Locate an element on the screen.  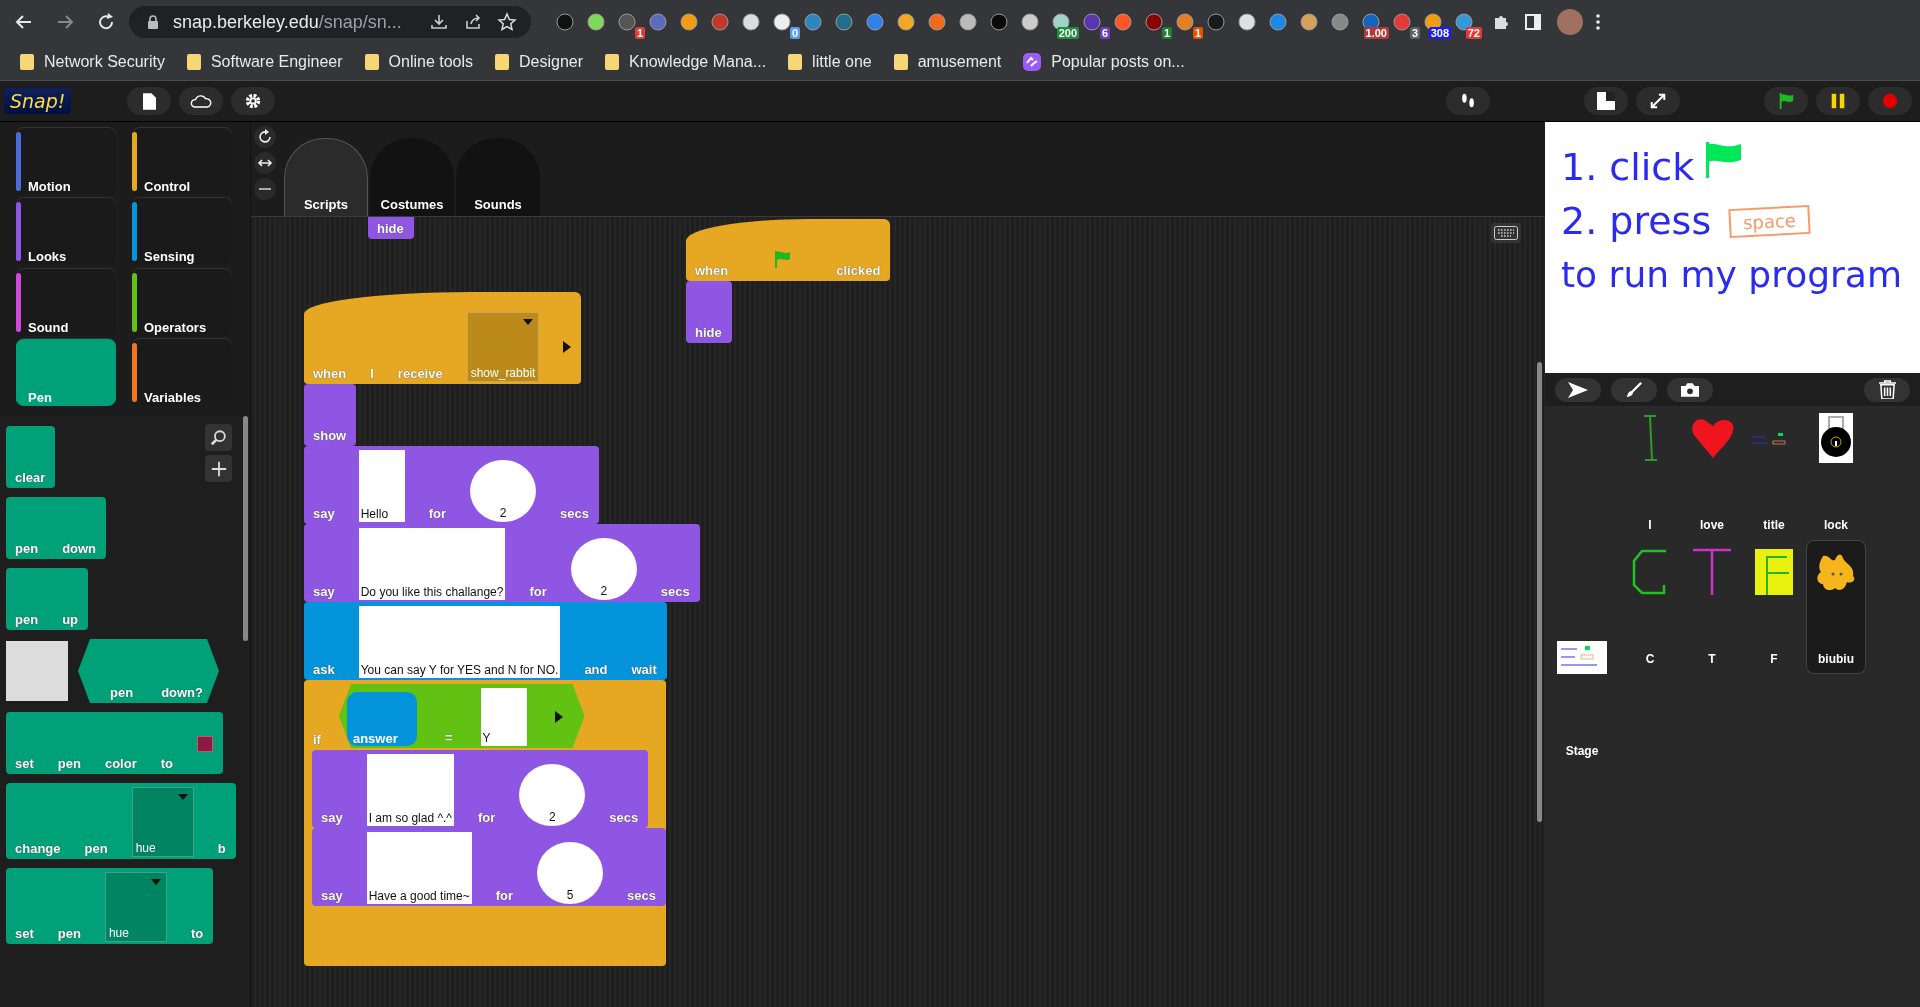
text-input: You can say Y for YES and N for NO. is located at coordinates (459, 642).